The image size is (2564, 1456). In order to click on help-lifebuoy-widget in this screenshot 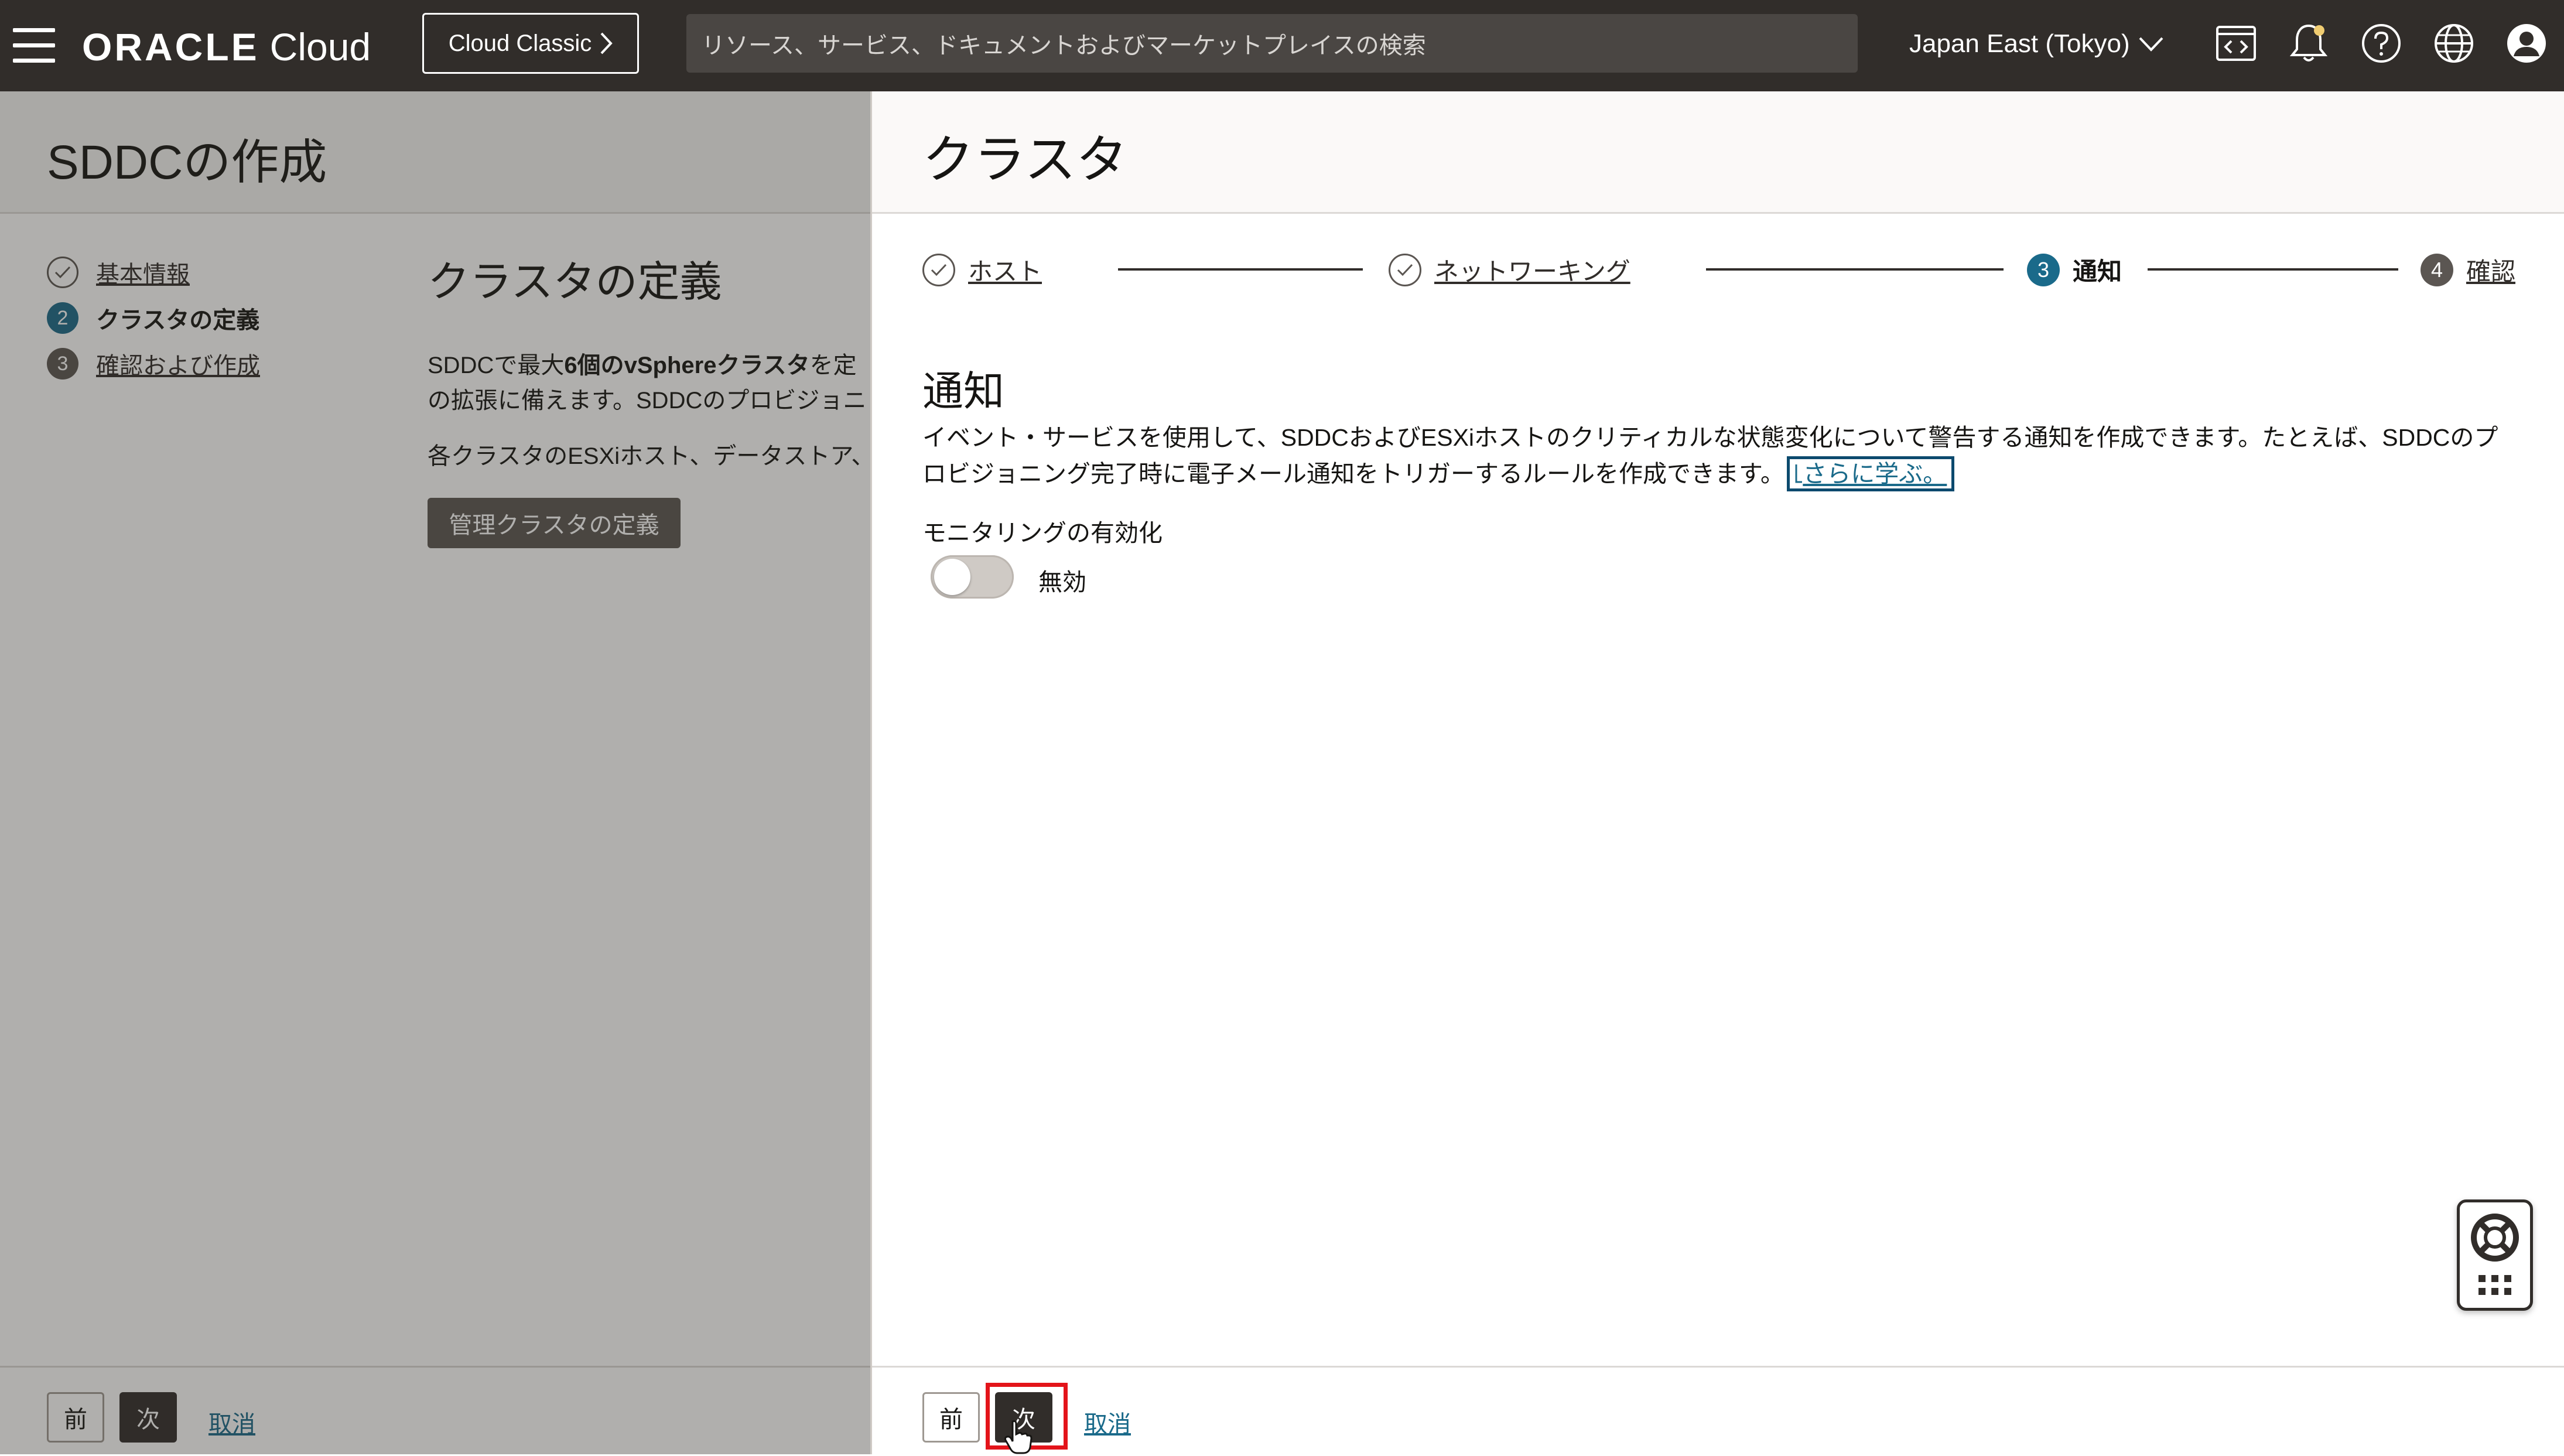, I will do `click(2495, 1255)`.